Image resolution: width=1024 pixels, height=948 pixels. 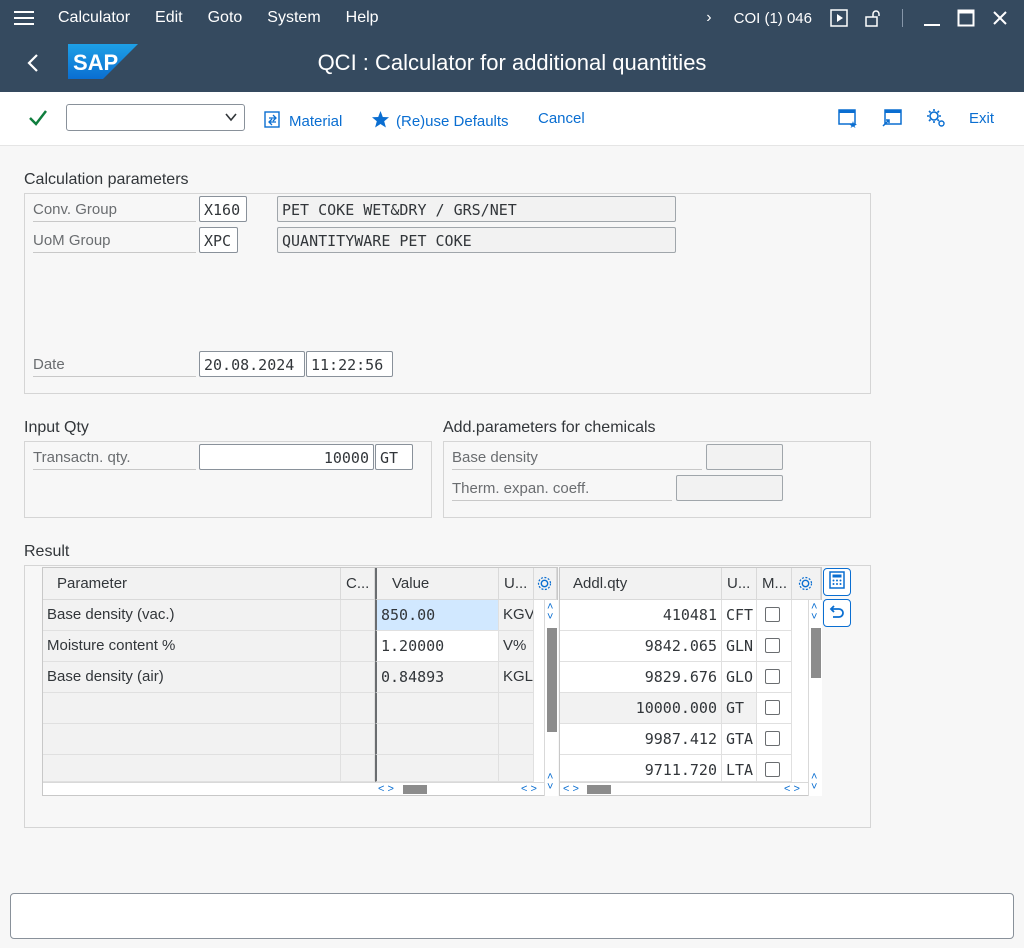 What do you see at coordinates (114, 242) in the screenshot?
I see `uom-group-label: UoM Group` at bounding box center [114, 242].